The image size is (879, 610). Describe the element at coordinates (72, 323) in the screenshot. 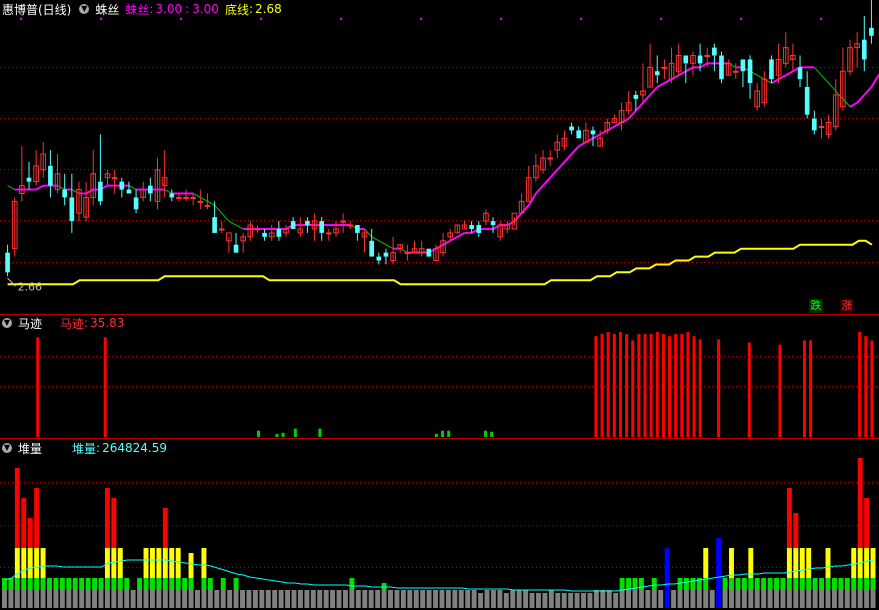

I see `mid-label: 马迹` at that location.